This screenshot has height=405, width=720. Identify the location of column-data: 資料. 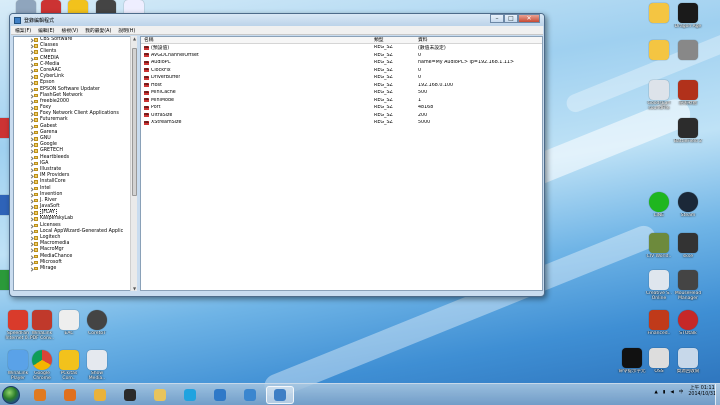
(478, 40).